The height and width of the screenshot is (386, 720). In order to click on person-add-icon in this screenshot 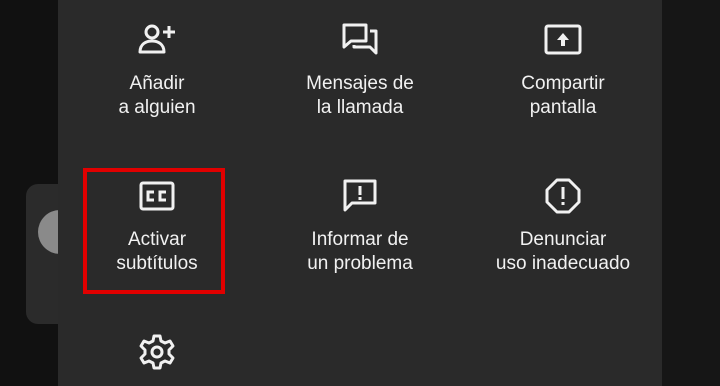, I will do `click(157, 40)`.